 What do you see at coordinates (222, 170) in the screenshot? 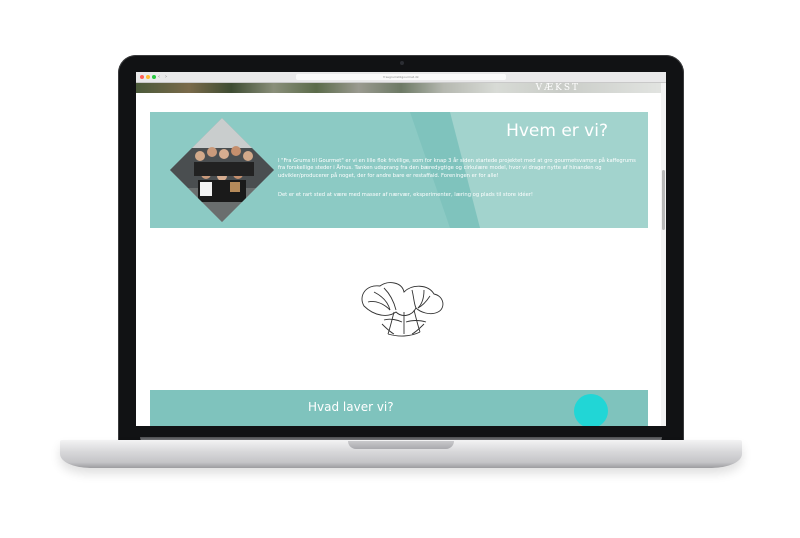
I see `team-photo` at bounding box center [222, 170].